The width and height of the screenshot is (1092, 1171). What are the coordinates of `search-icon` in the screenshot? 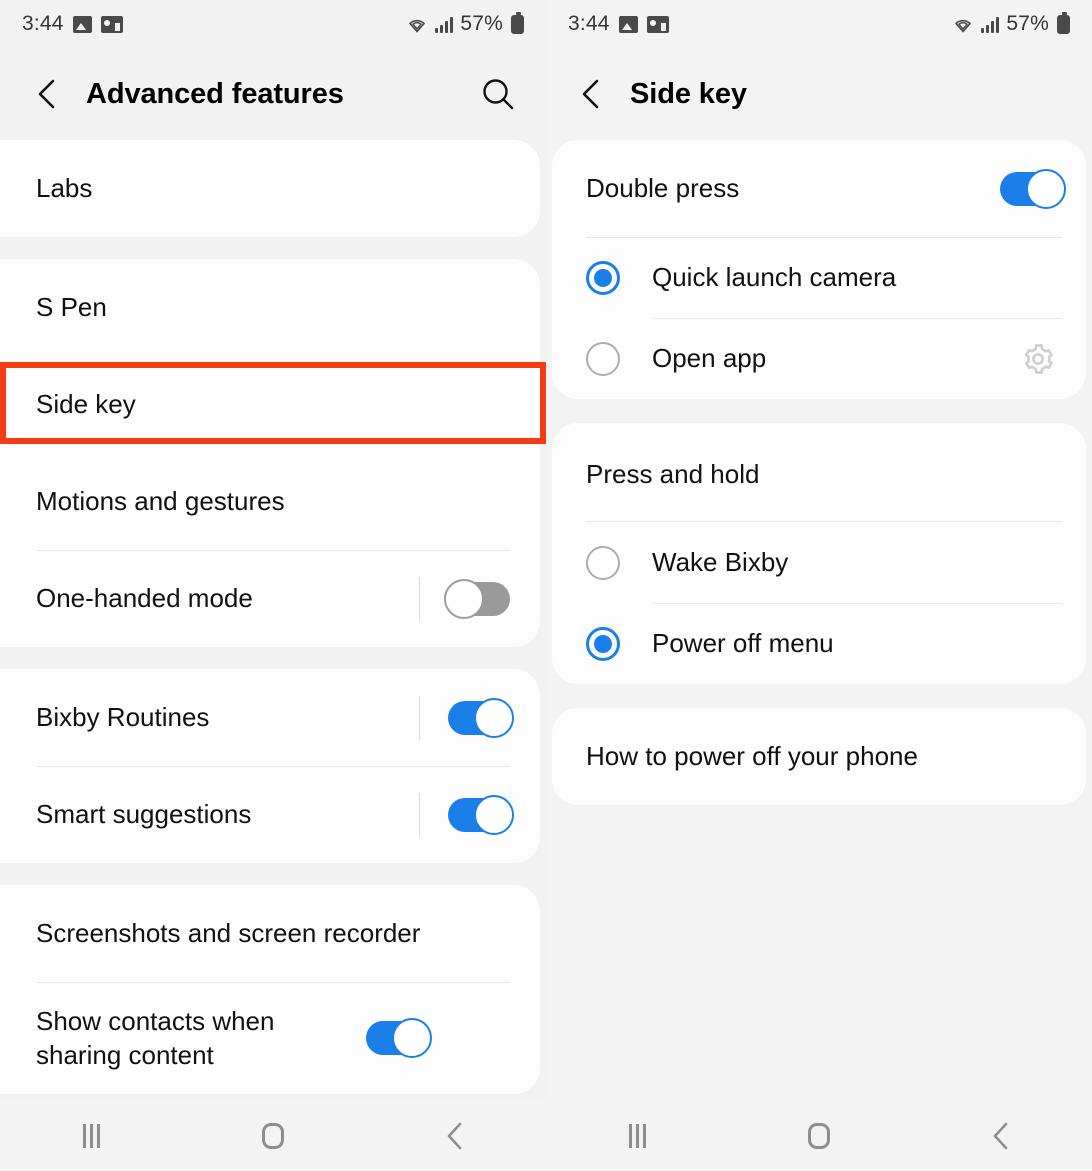 It's located at (498, 94).